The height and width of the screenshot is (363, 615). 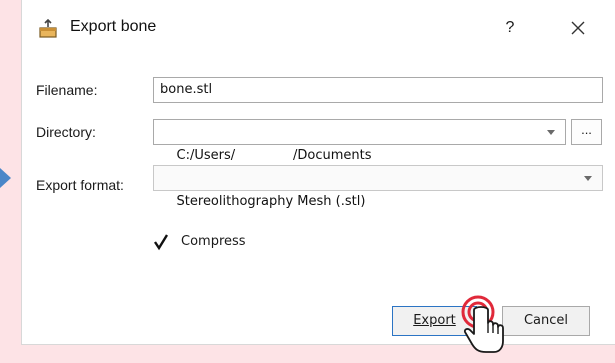 What do you see at coordinates (359, 141) in the screenshot?
I see `directory-combobox: C:/Users/ /Documents` at bounding box center [359, 141].